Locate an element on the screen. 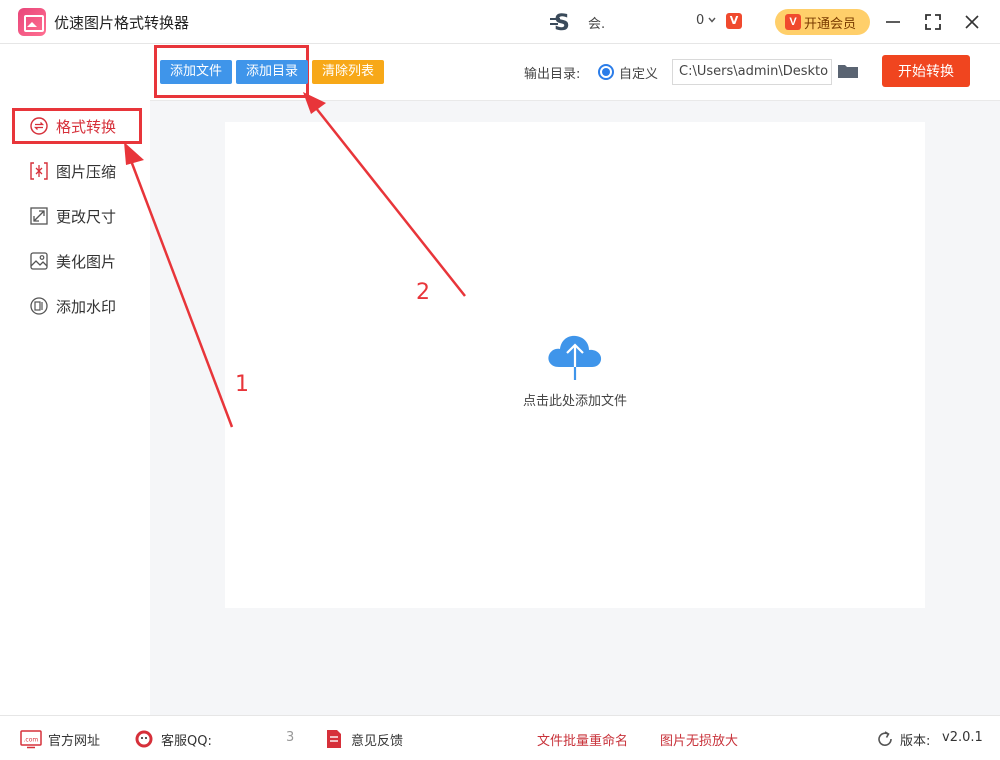  sidebar-item-beautify: 美化图片 is located at coordinates (77, 261).